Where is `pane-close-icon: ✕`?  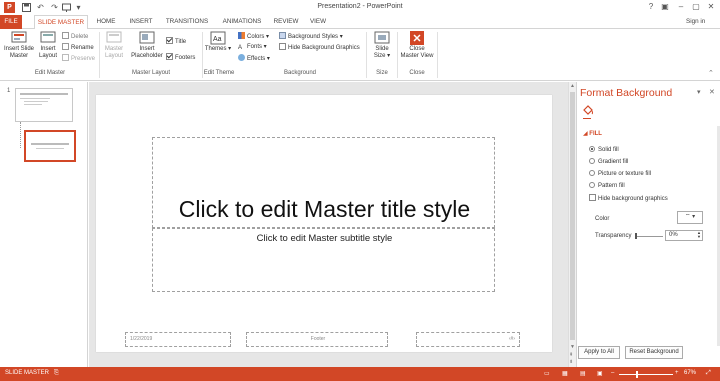 pane-close-icon: ✕ is located at coordinates (712, 92).